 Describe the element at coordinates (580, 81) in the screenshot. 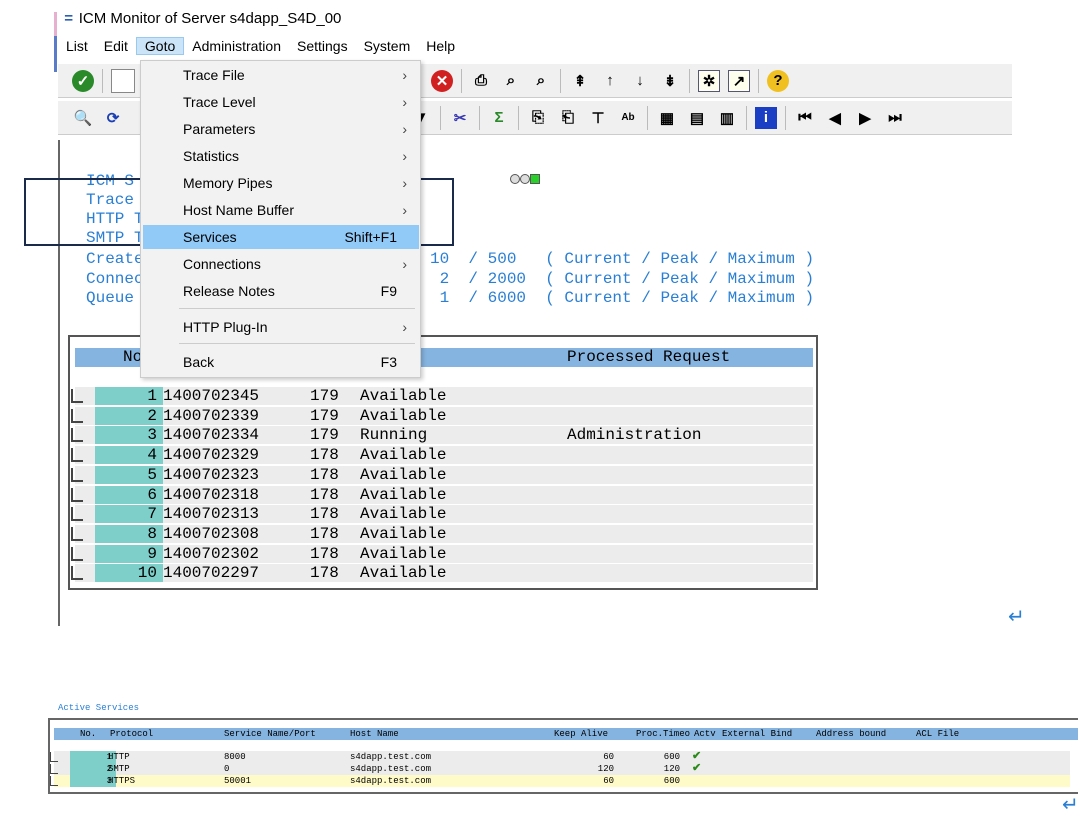

I see `first-page-icon: ⇞` at that location.